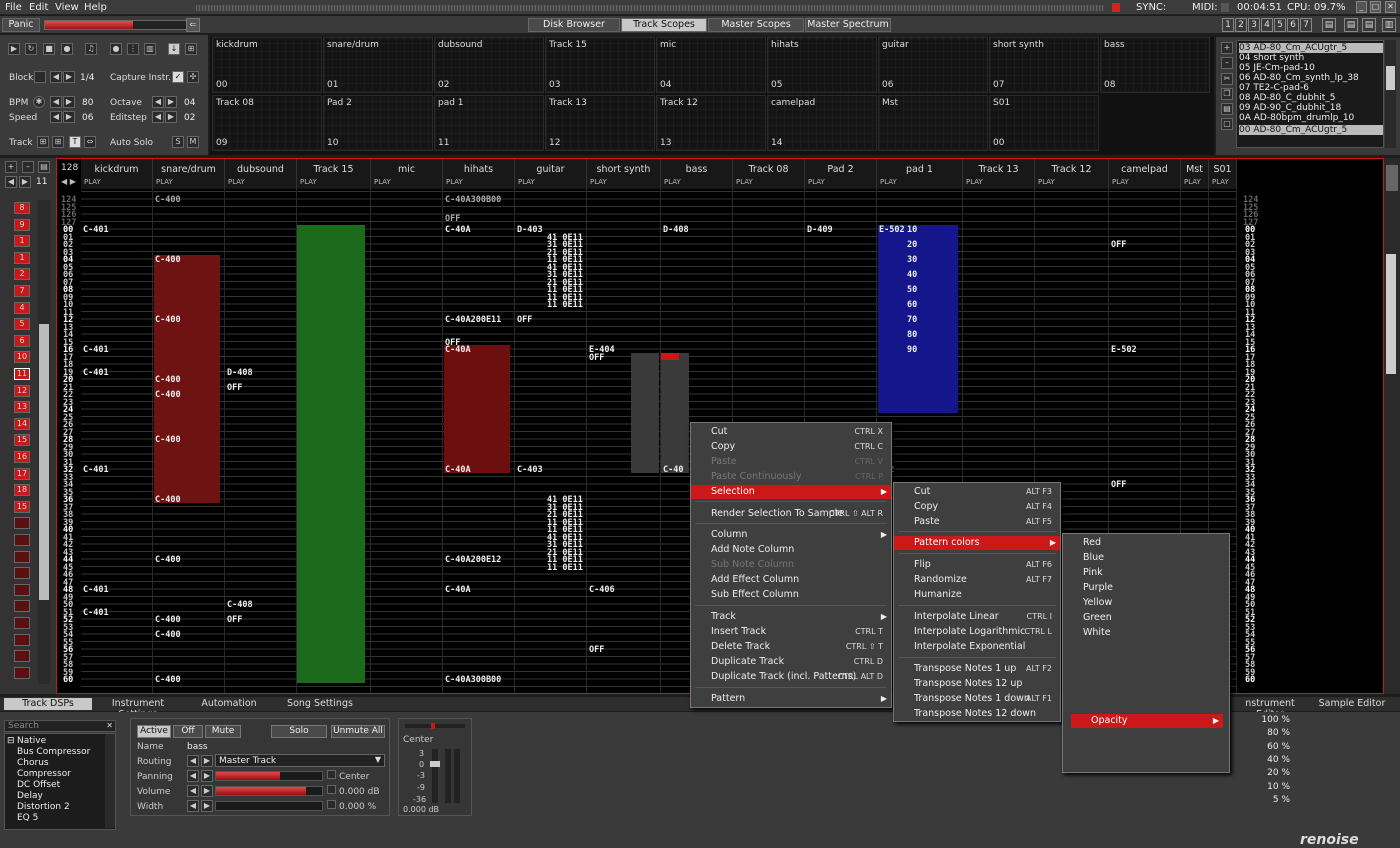 The image size is (1400, 848). I want to click on bpm-dec-icon: ◀, so click(56, 102).